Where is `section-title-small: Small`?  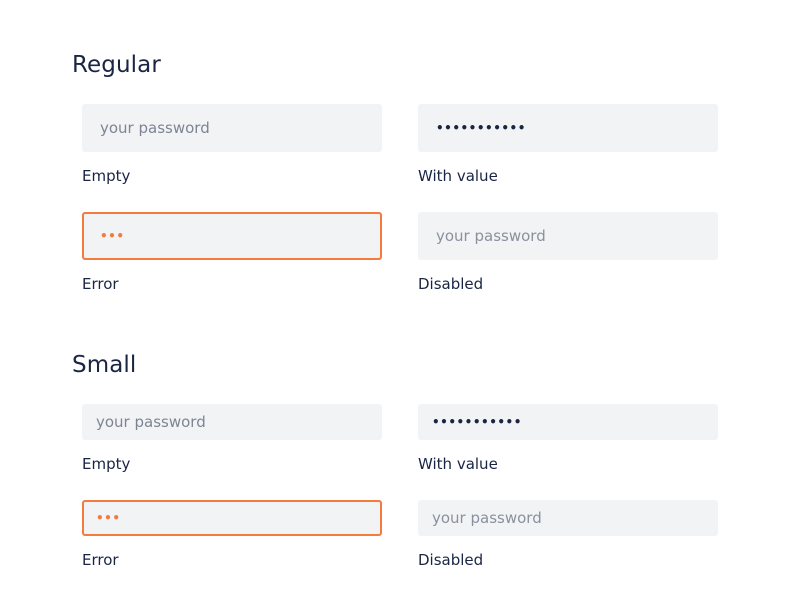
section-title-small: Small is located at coordinates (104, 365).